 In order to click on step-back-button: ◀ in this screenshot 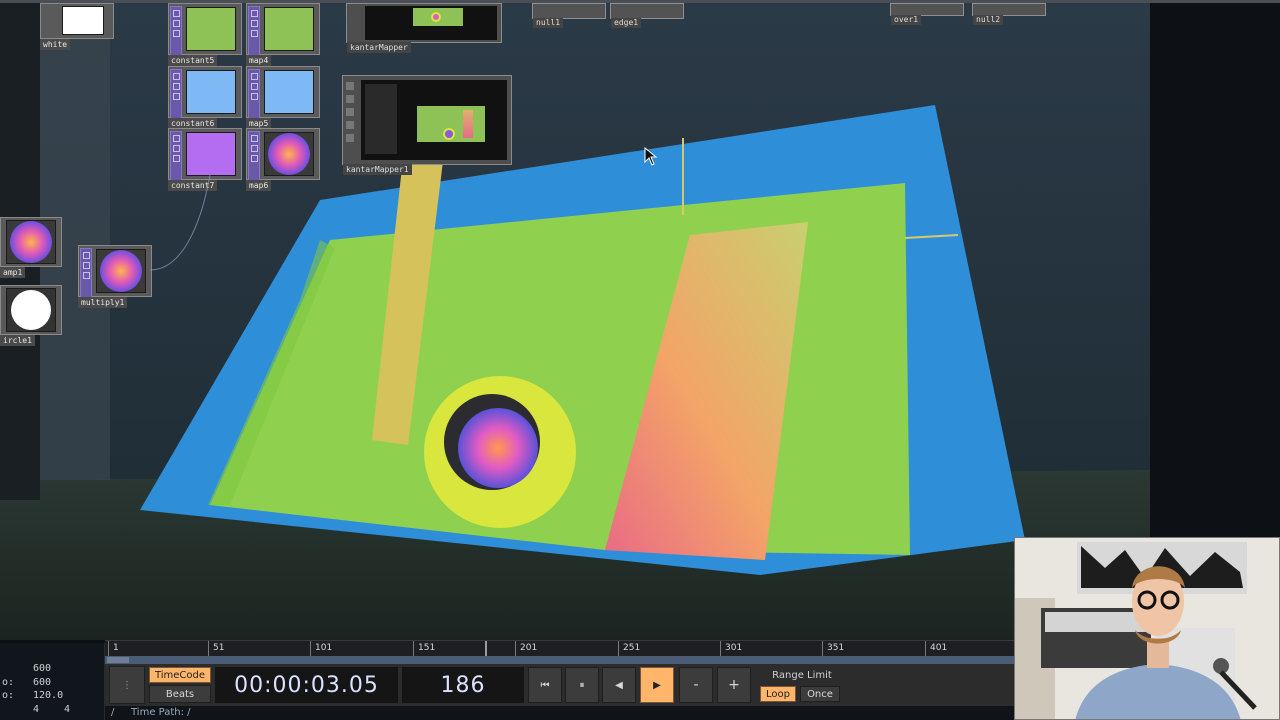, I will do `click(619, 685)`.